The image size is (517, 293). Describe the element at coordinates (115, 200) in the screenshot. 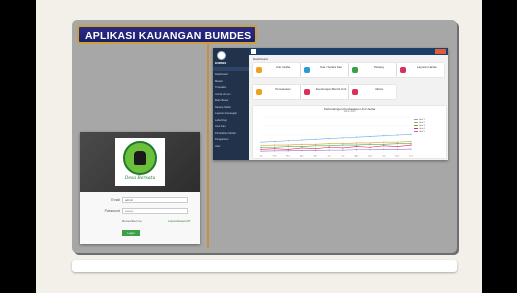

I see `username-label: Email` at that location.